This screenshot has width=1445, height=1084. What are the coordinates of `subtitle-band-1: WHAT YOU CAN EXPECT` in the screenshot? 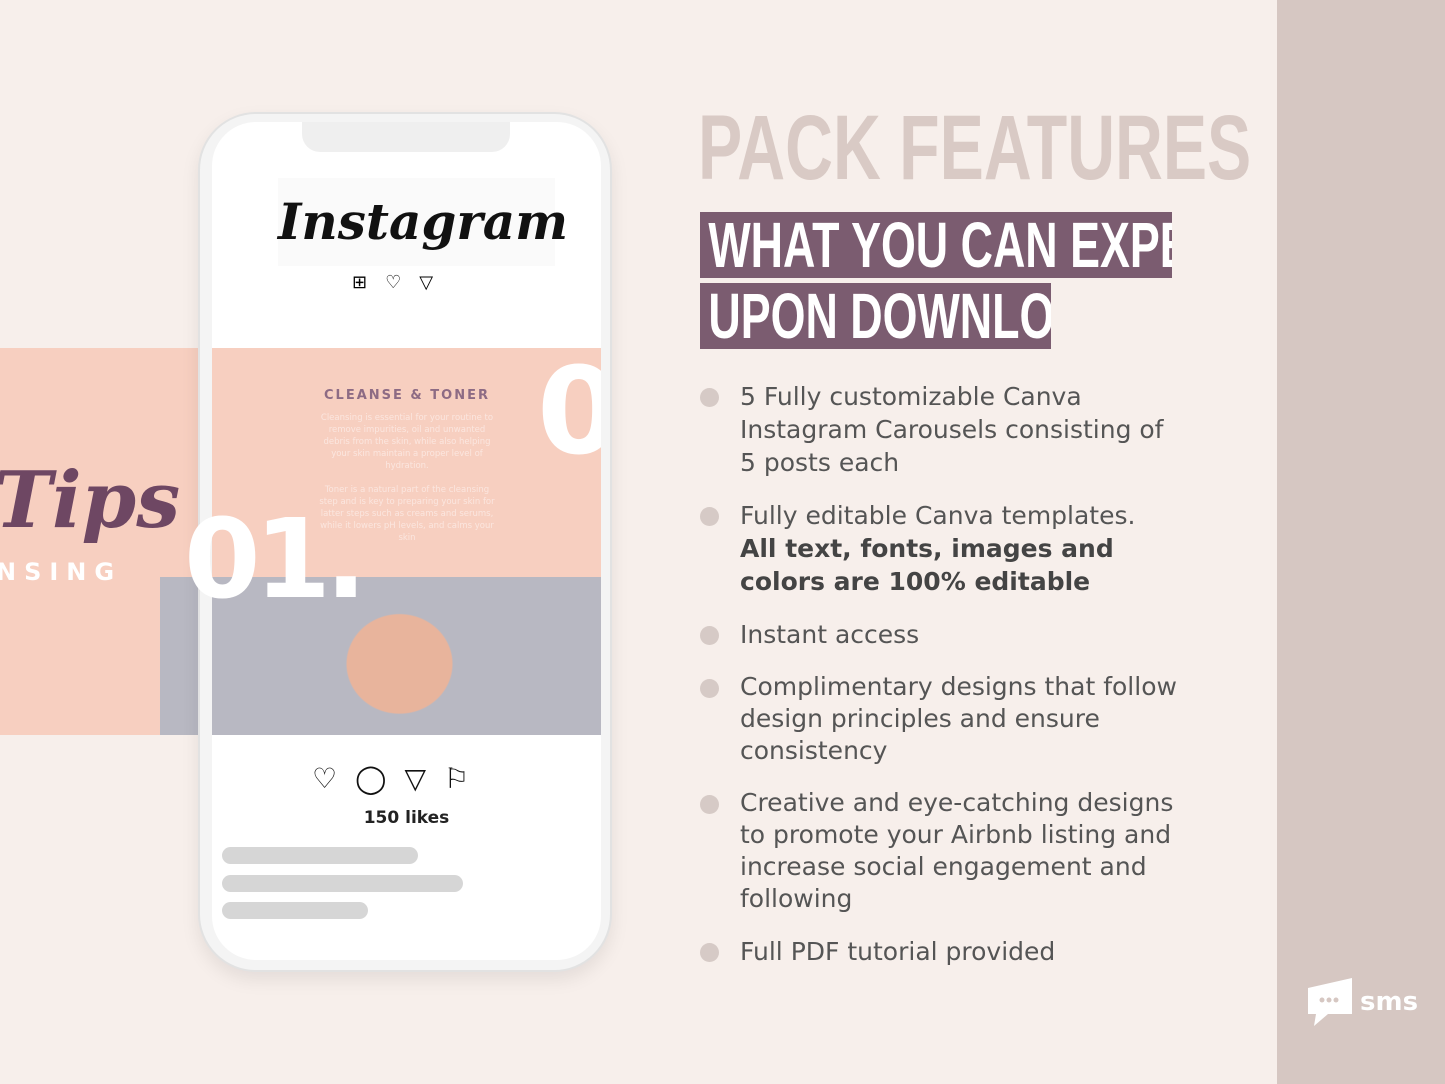 It's located at (936, 245).